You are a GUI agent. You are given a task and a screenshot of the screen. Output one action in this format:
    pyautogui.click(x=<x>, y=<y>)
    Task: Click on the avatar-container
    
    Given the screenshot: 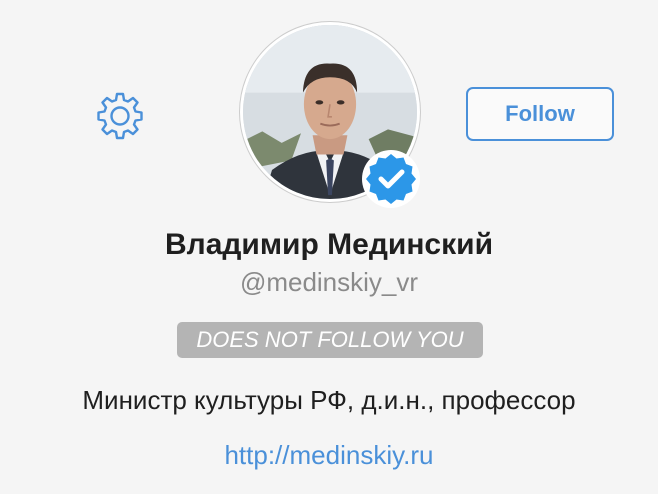 What is the action you would take?
    pyautogui.click(x=330, y=115)
    